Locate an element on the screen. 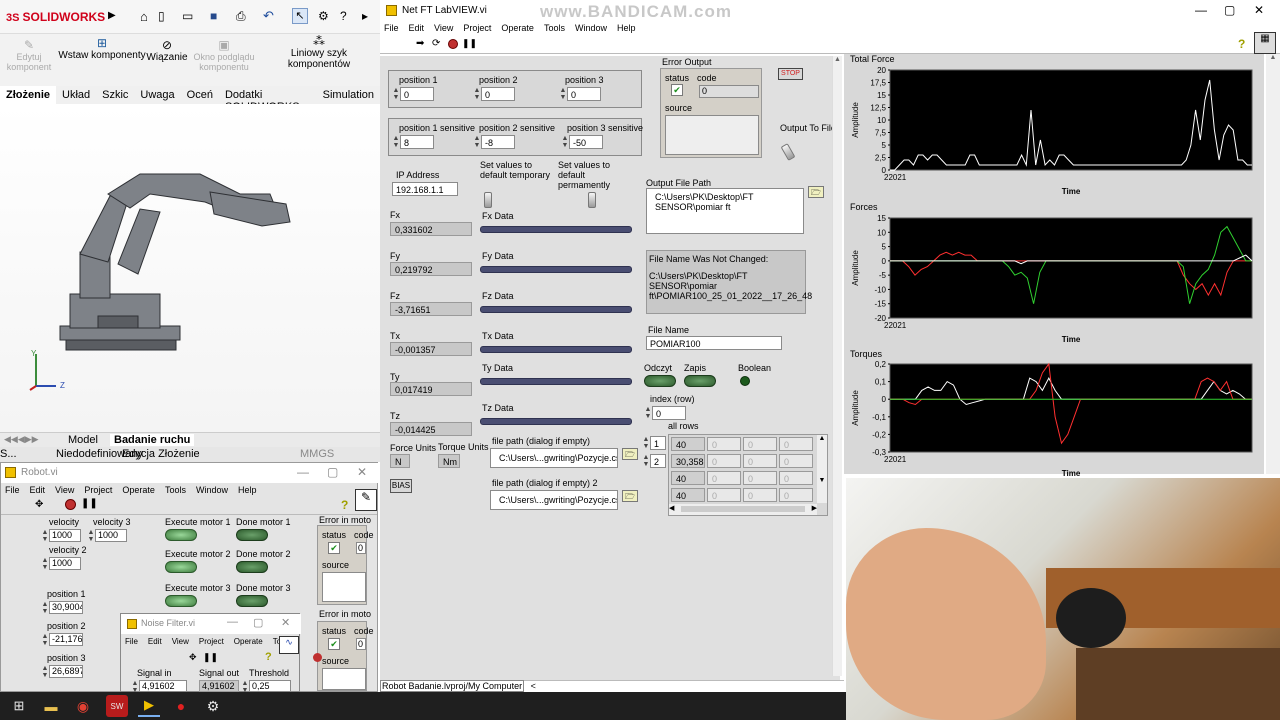 This screenshot has height=720, width=1280. print-icon: ⎙ is located at coordinates (241, 16).